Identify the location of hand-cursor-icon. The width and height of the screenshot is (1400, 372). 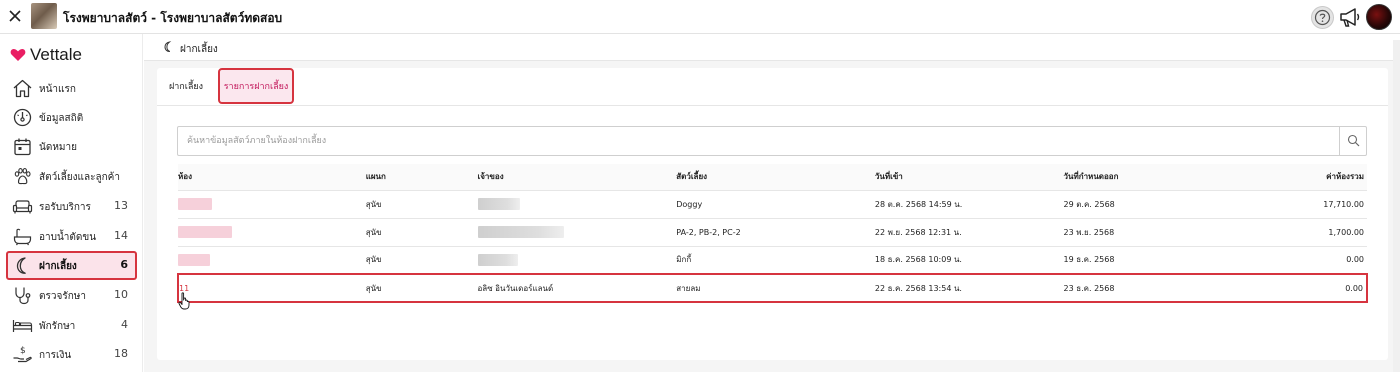
(184, 301).